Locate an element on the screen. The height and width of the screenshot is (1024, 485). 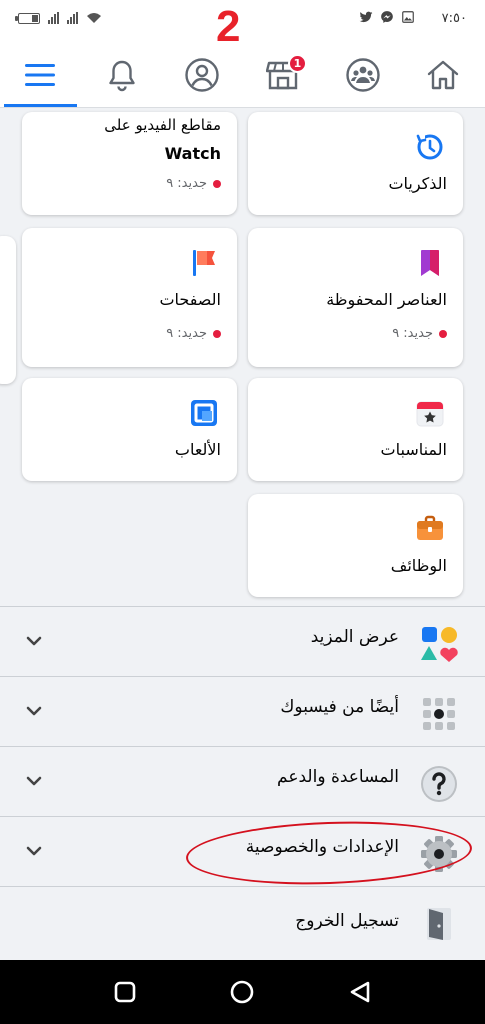
row-help-support-label: المساعدة والدعم is located at coordinates (338, 777).